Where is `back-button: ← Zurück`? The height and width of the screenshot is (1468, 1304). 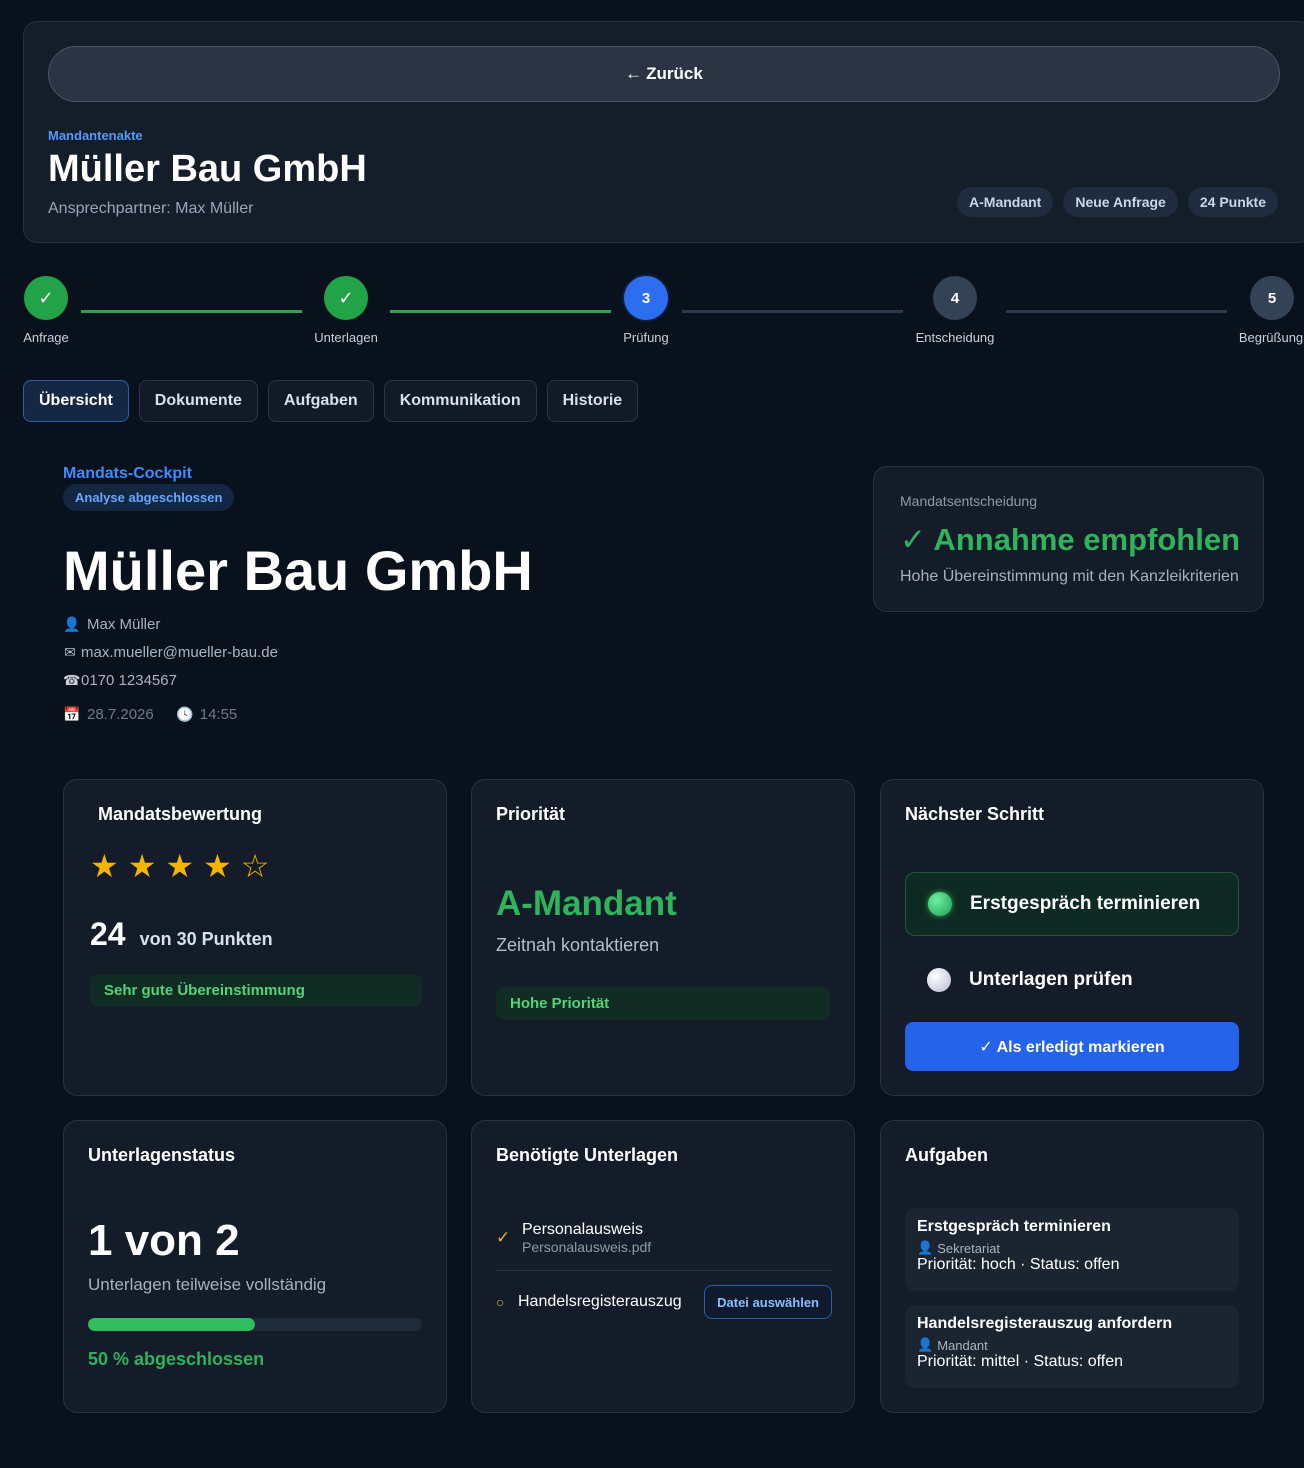
back-button: ← Zurück is located at coordinates (664, 74).